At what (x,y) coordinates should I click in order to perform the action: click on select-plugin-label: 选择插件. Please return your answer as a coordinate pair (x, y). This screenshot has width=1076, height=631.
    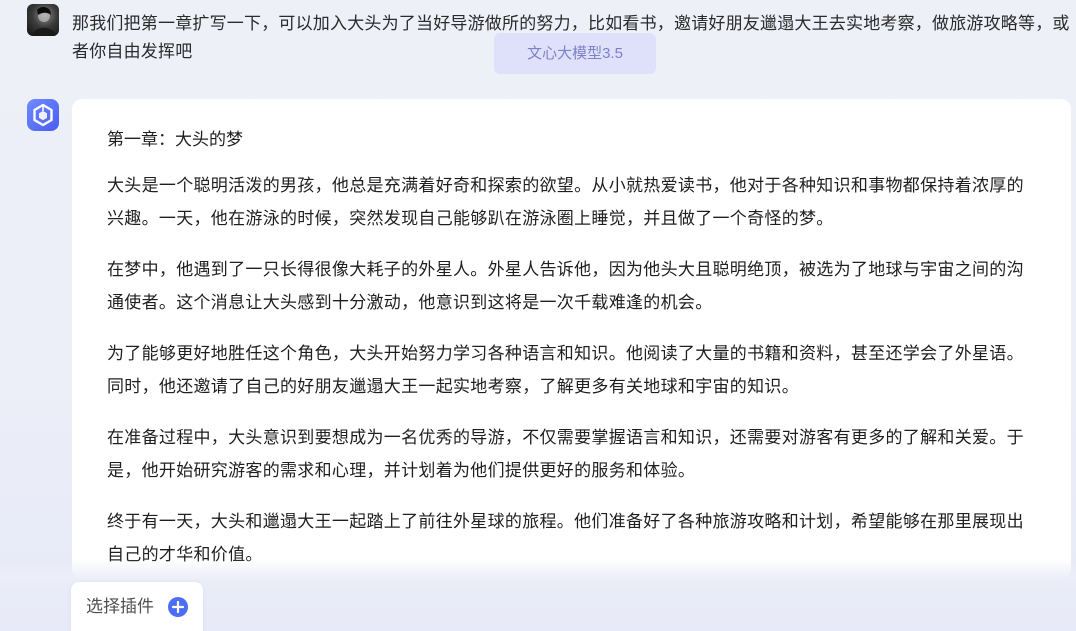
    Looking at the image, I should click on (120, 607).